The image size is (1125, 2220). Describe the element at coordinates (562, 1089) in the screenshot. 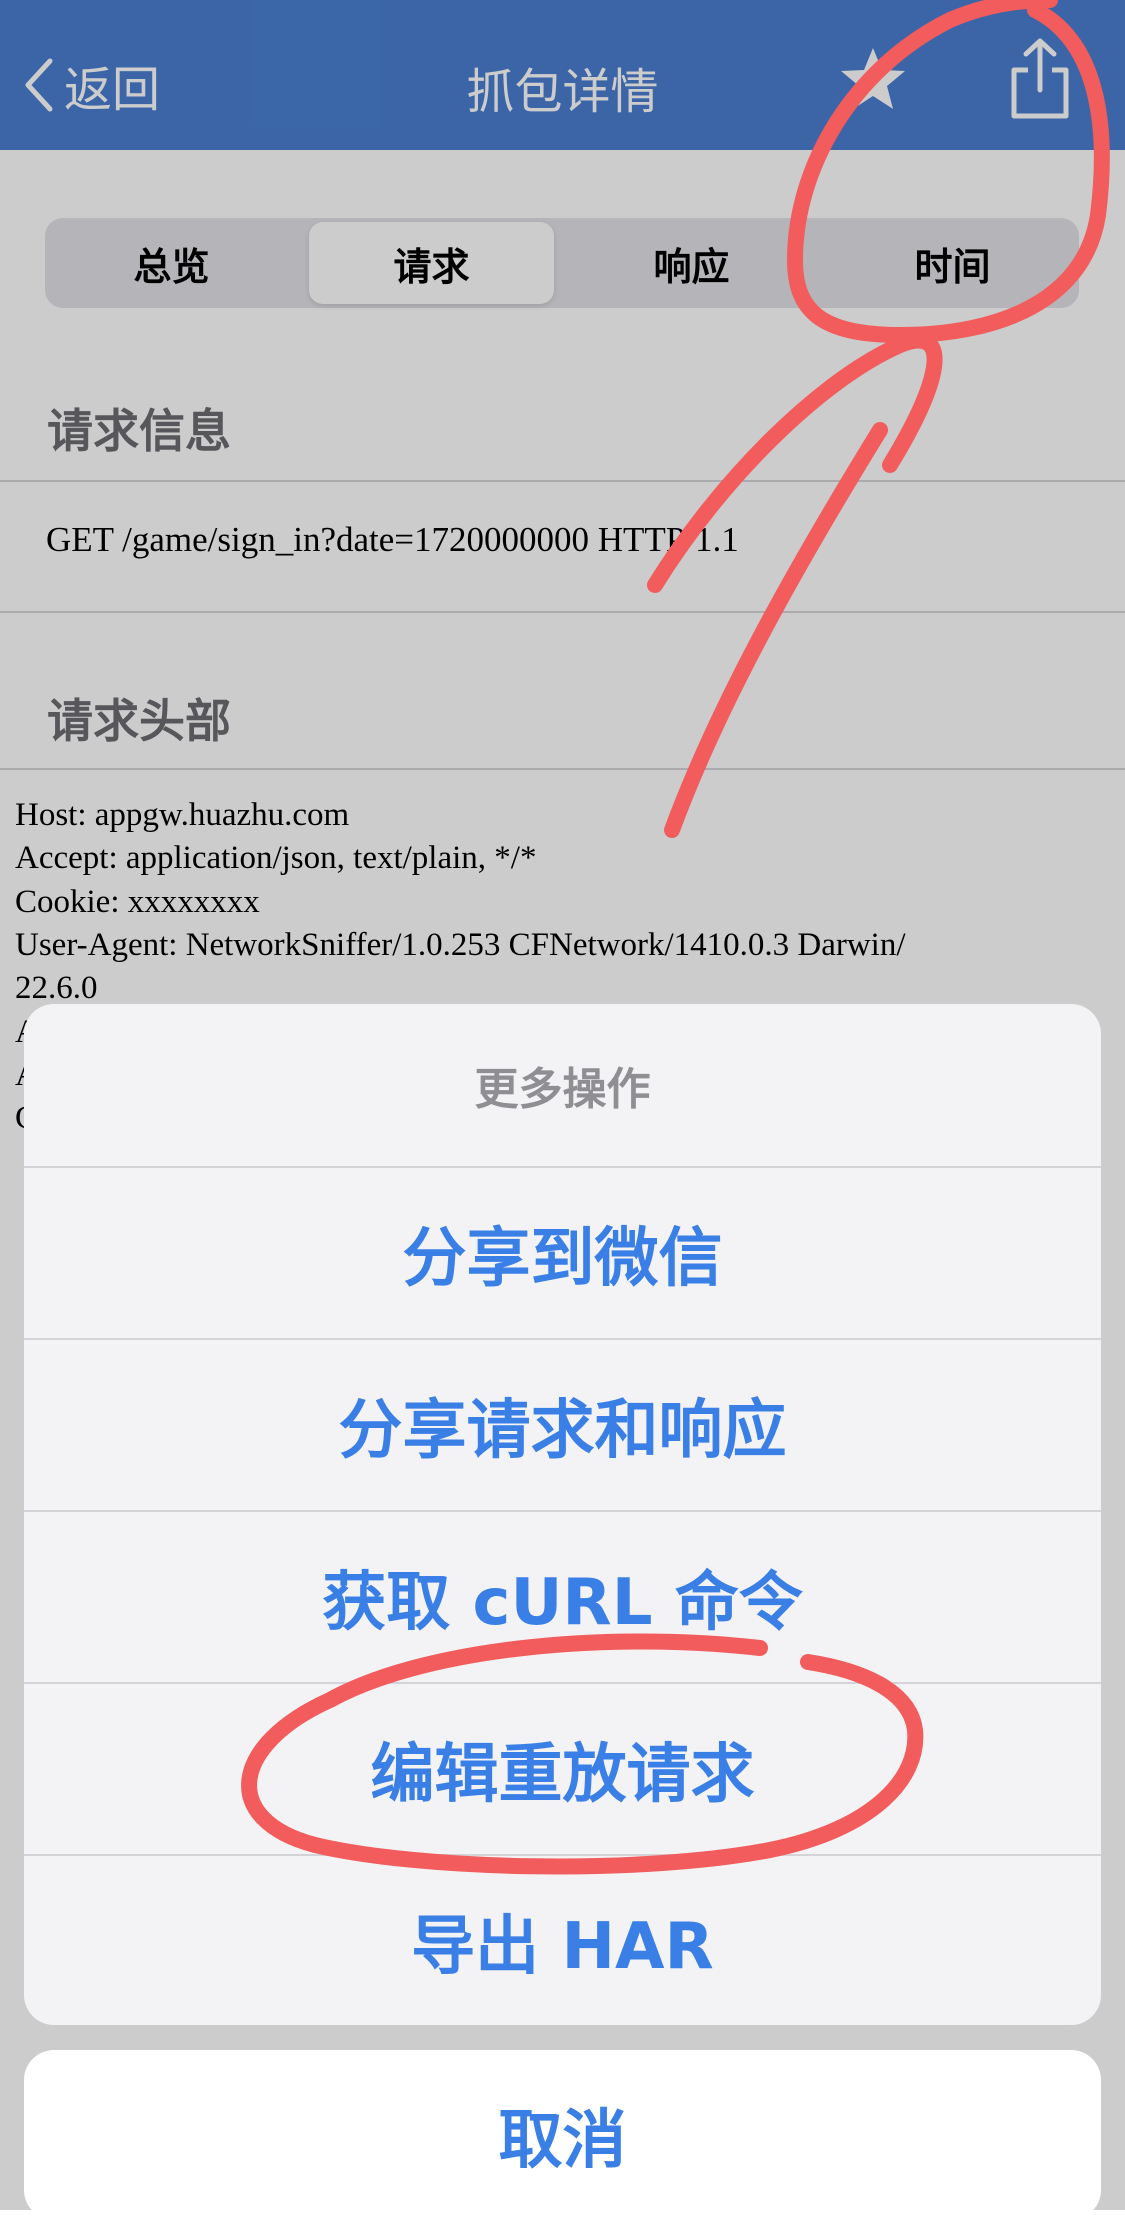

I see `action-sheet-title: 更多操作` at that location.